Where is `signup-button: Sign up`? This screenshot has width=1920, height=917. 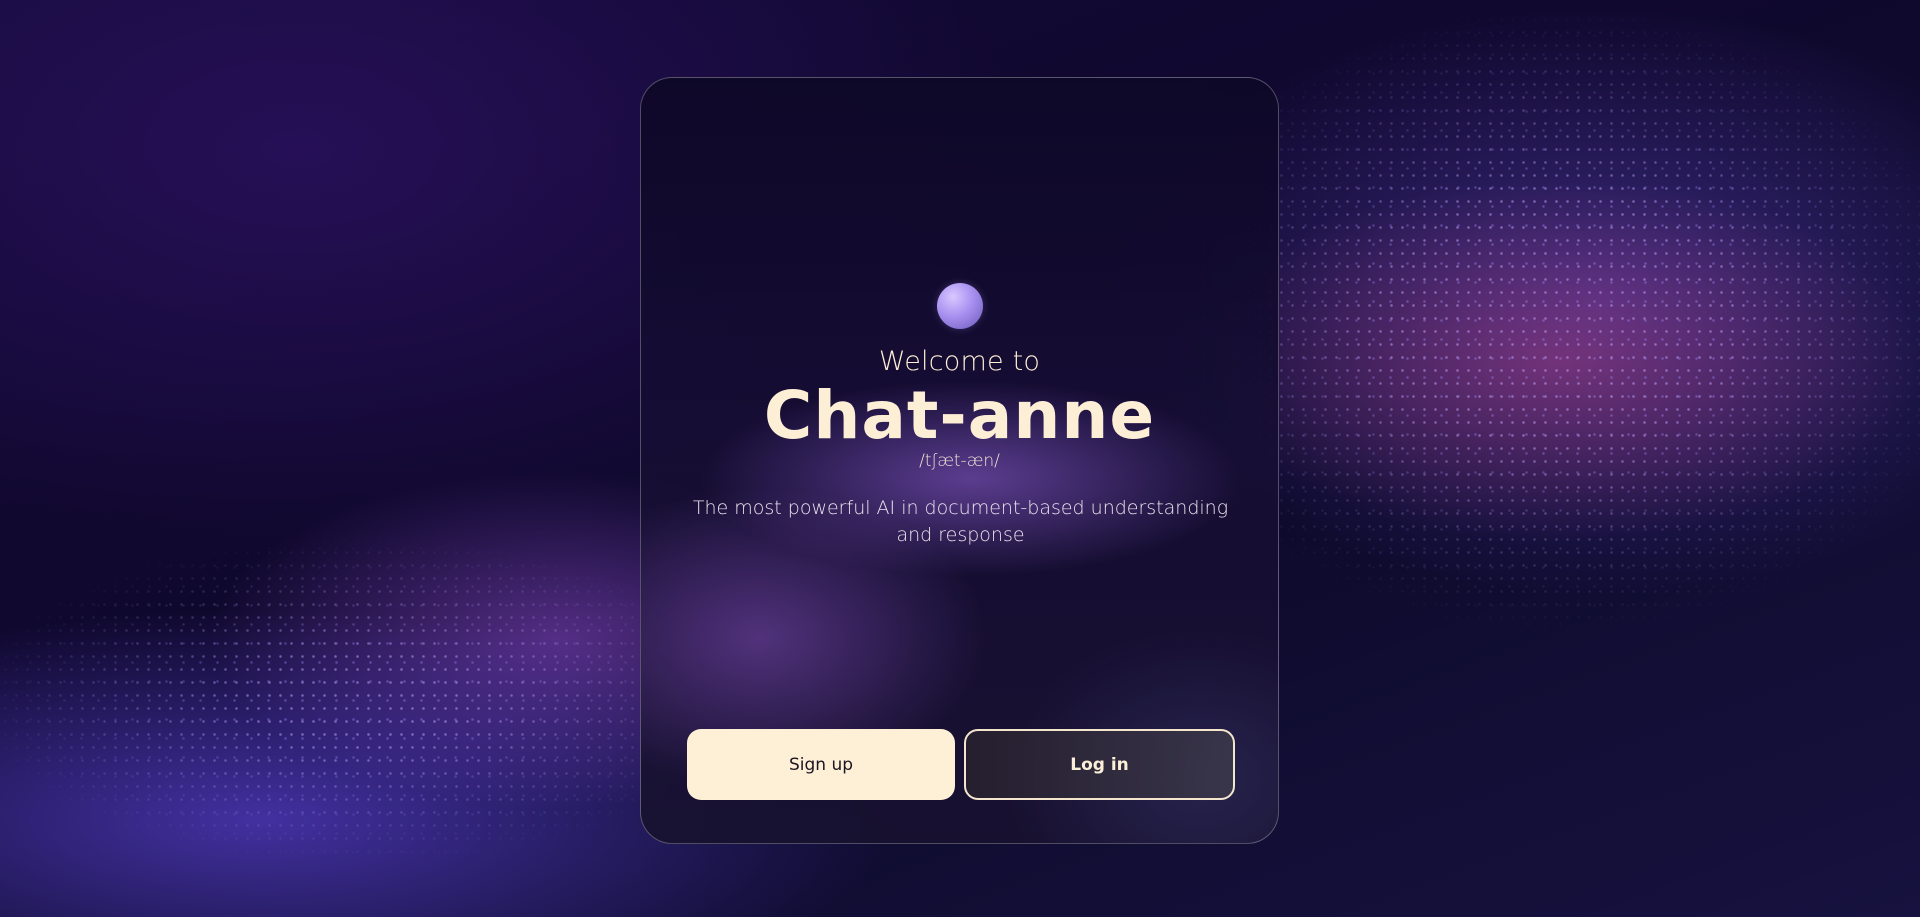 signup-button: Sign up is located at coordinates (821, 764).